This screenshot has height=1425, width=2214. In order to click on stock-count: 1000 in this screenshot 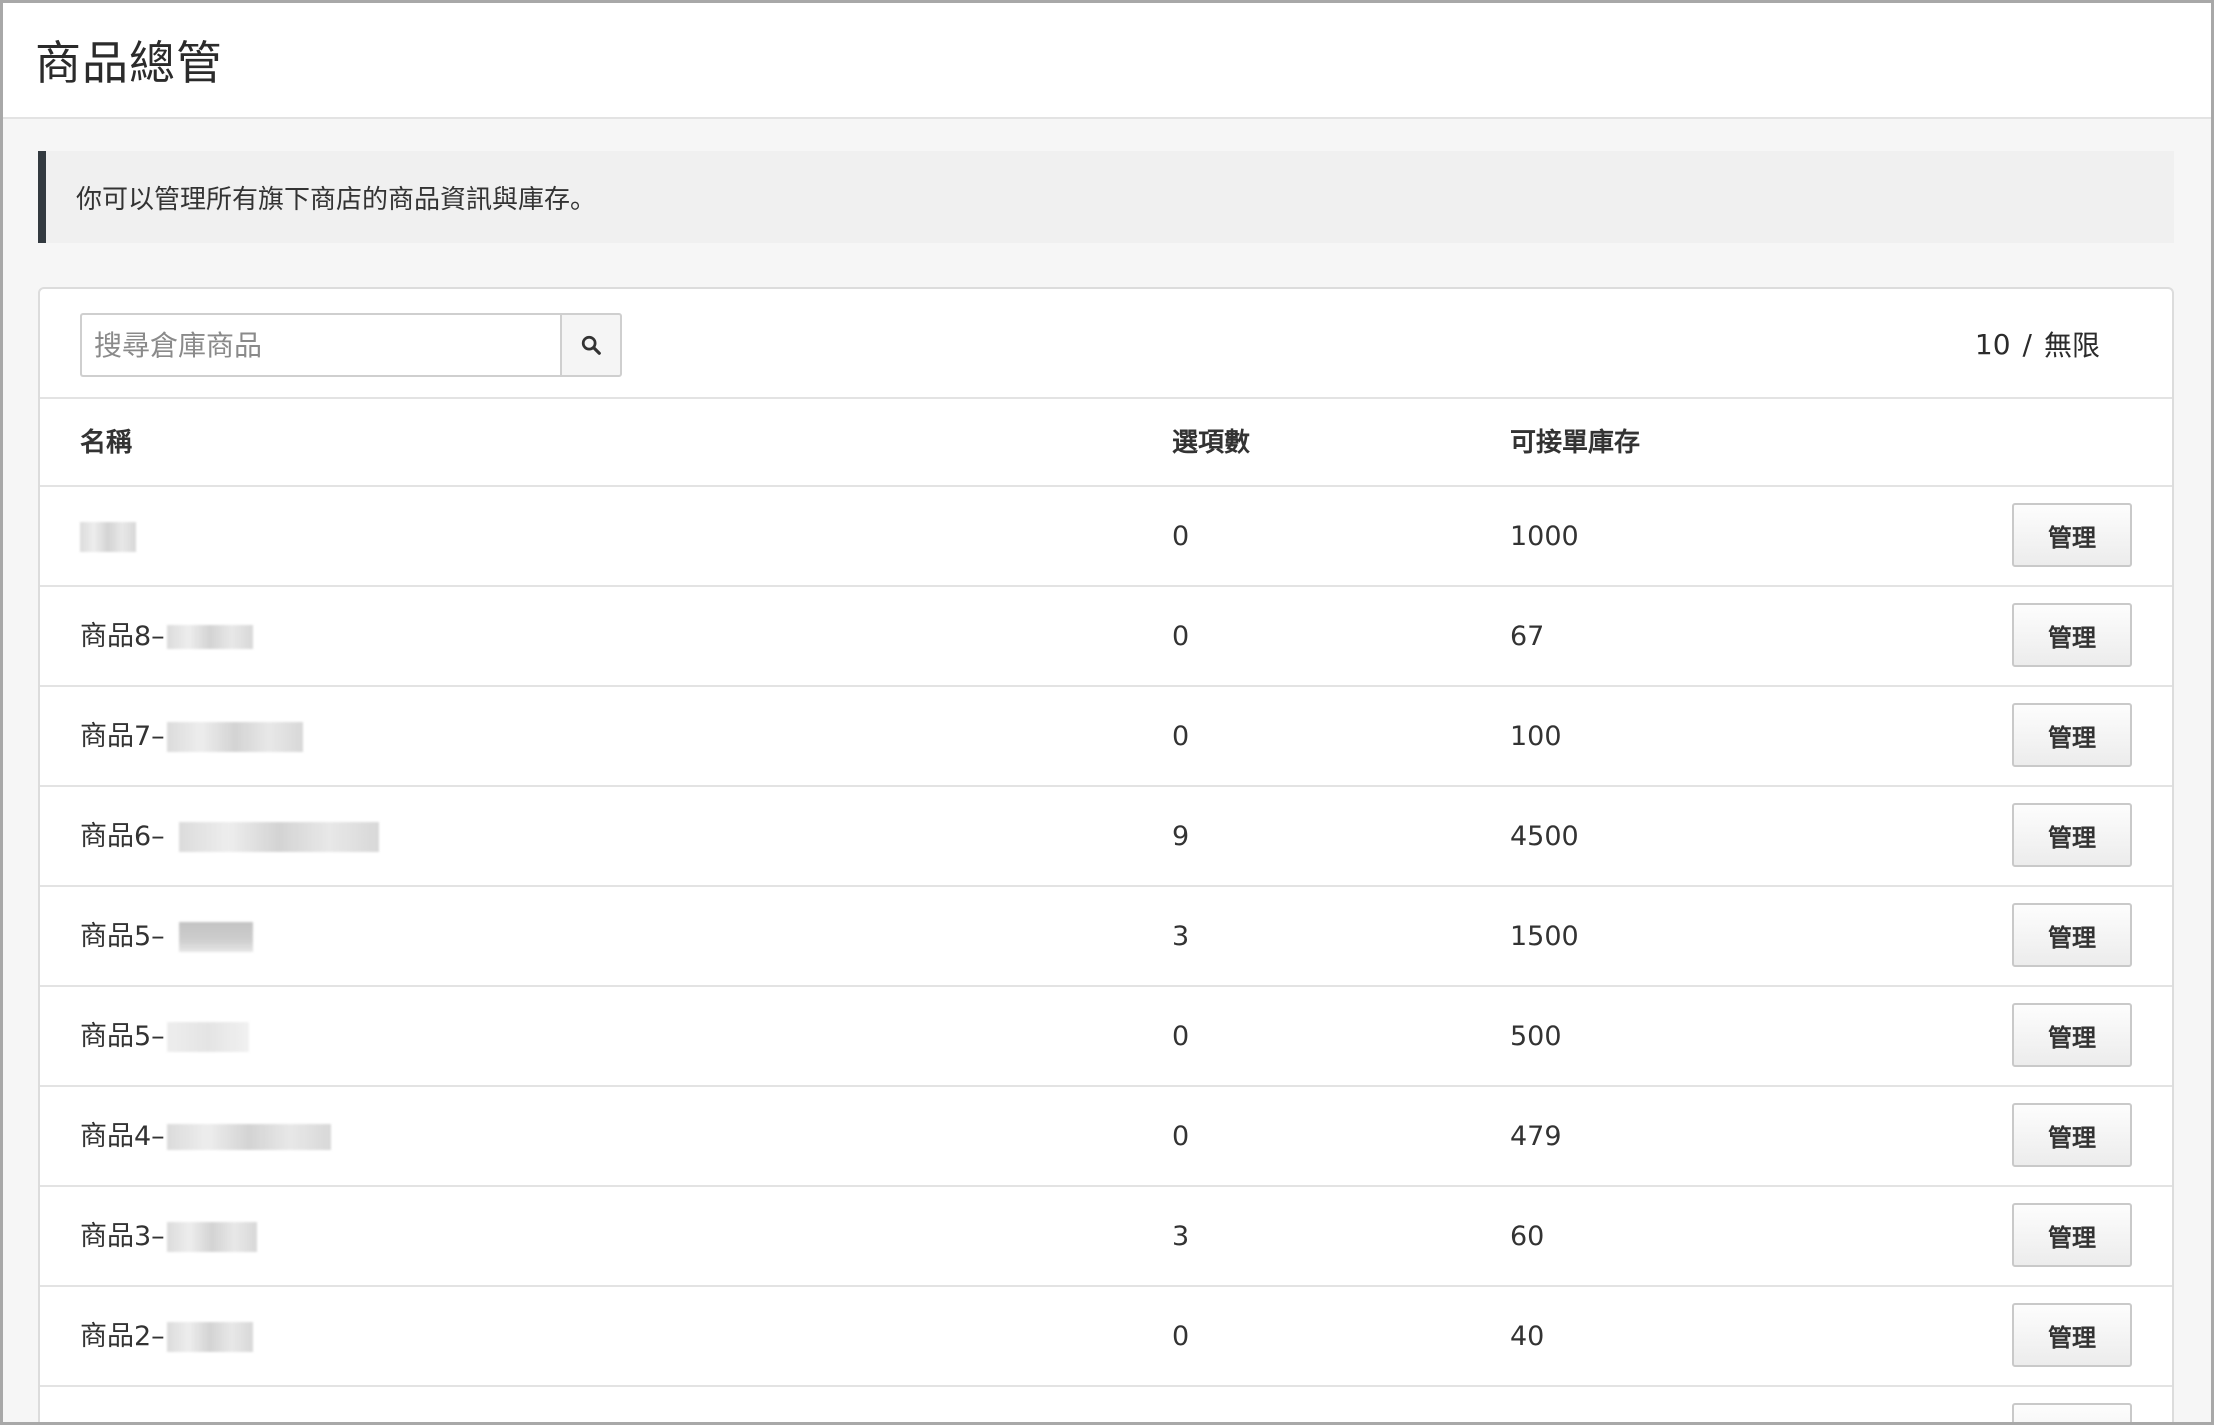, I will do `click(1544, 536)`.